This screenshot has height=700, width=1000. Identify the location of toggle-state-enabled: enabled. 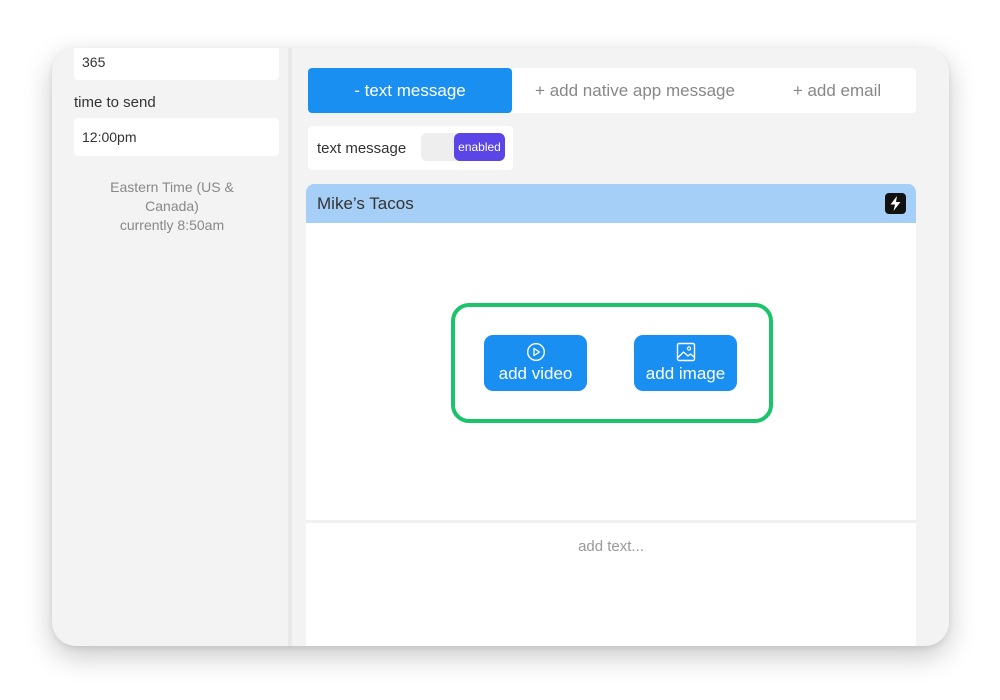
(479, 147).